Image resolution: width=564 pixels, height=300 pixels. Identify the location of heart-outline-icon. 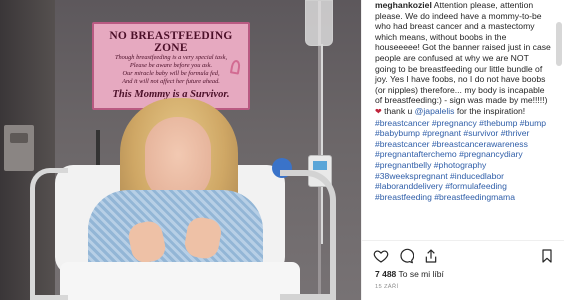
(381, 256).